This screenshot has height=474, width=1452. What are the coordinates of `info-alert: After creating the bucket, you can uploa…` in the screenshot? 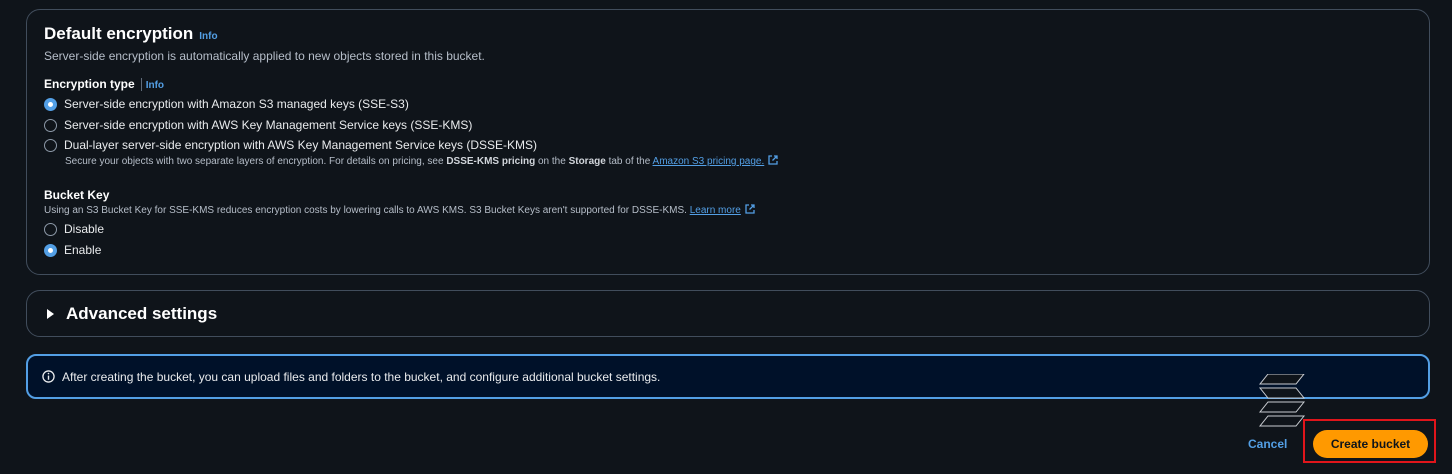 It's located at (728, 376).